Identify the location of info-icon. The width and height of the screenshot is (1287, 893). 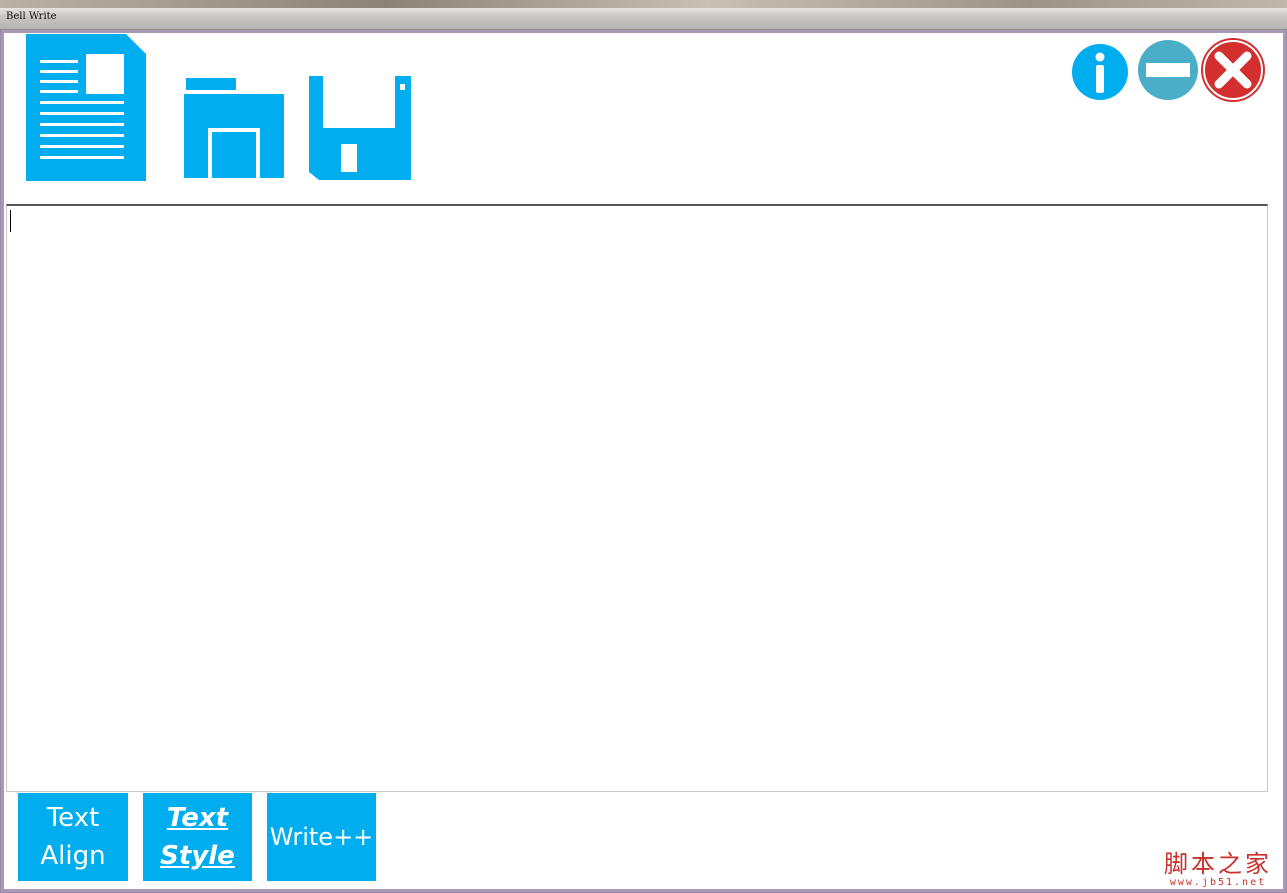
(1100, 72).